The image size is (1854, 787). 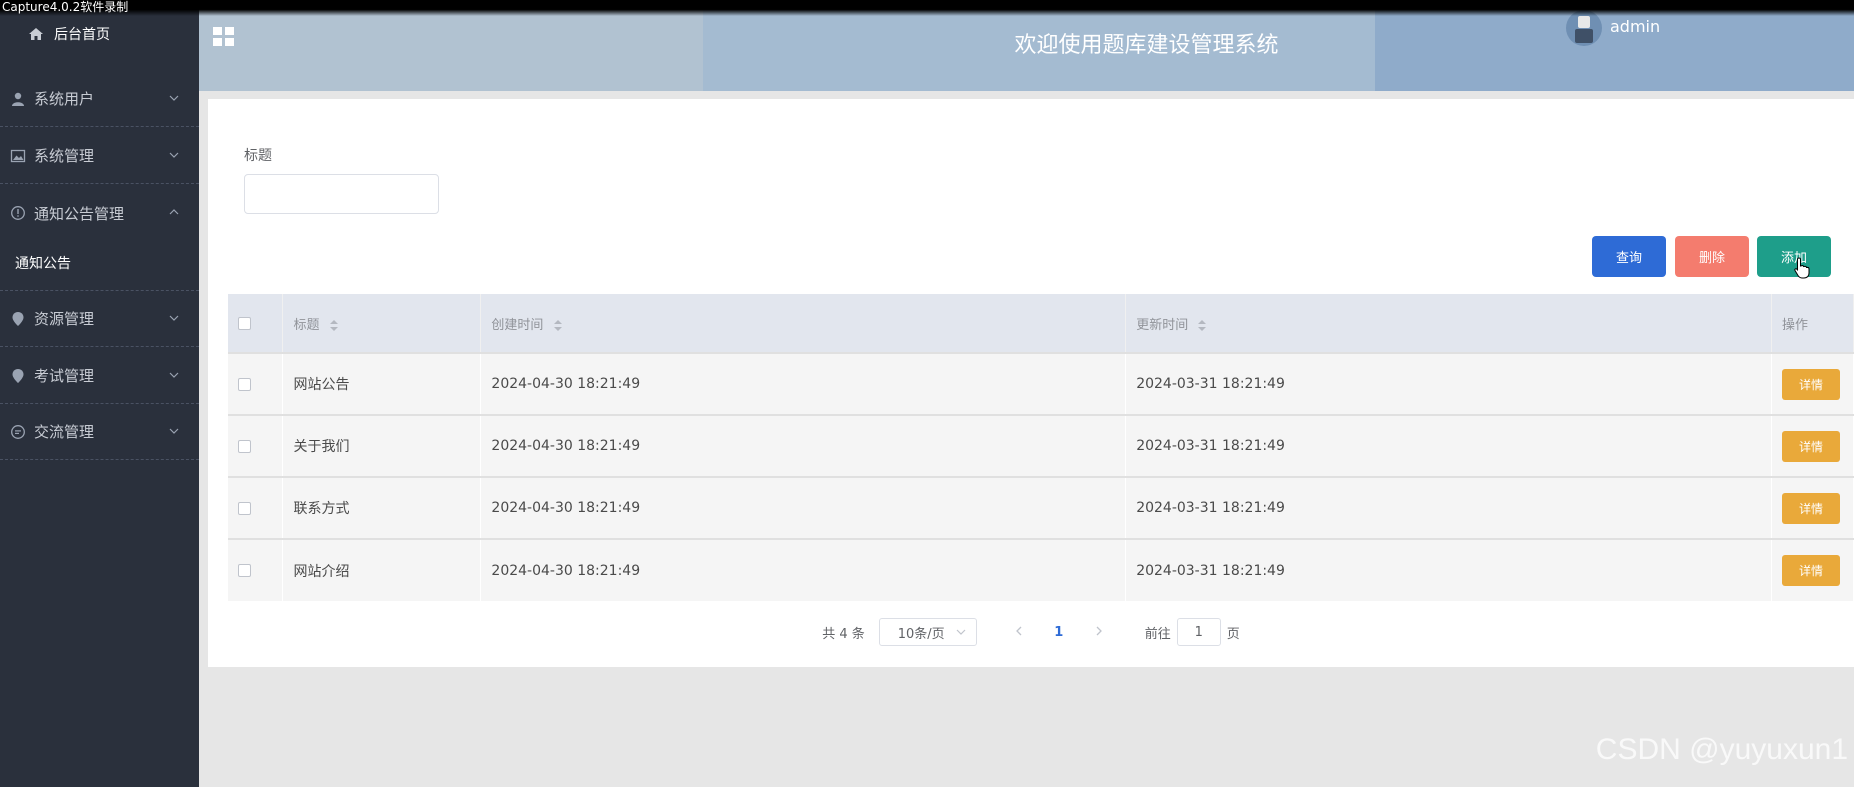 I want to click on watermark: CSDN @yuyuxun1, so click(x=1721, y=749).